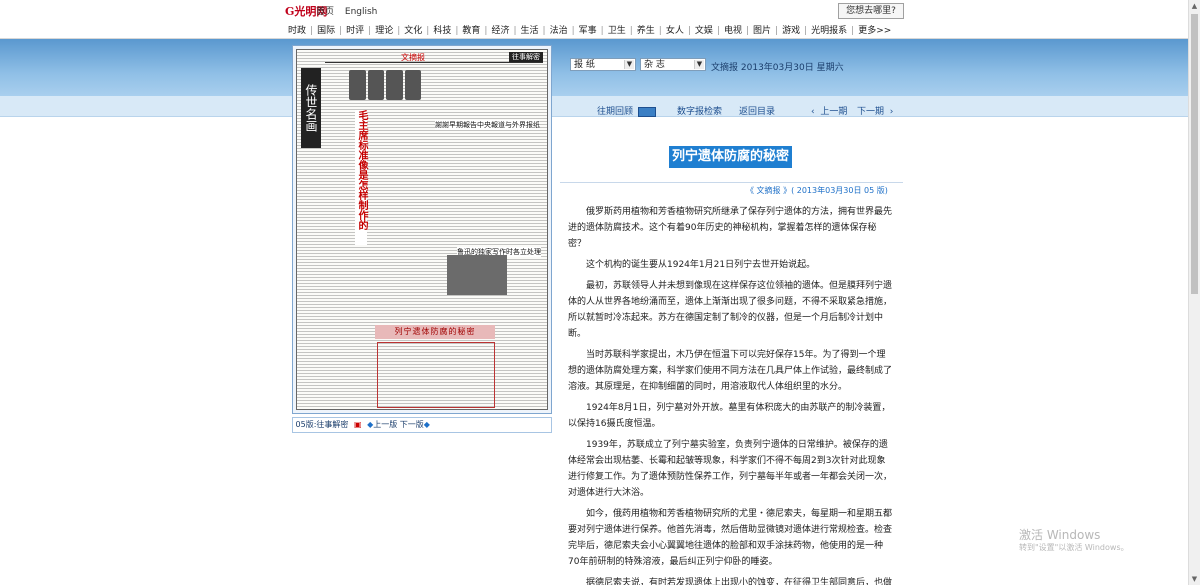  Describe the element at coordinates (874, 31) in the screenshot. I see `nav-item: 更多>>` at that location.